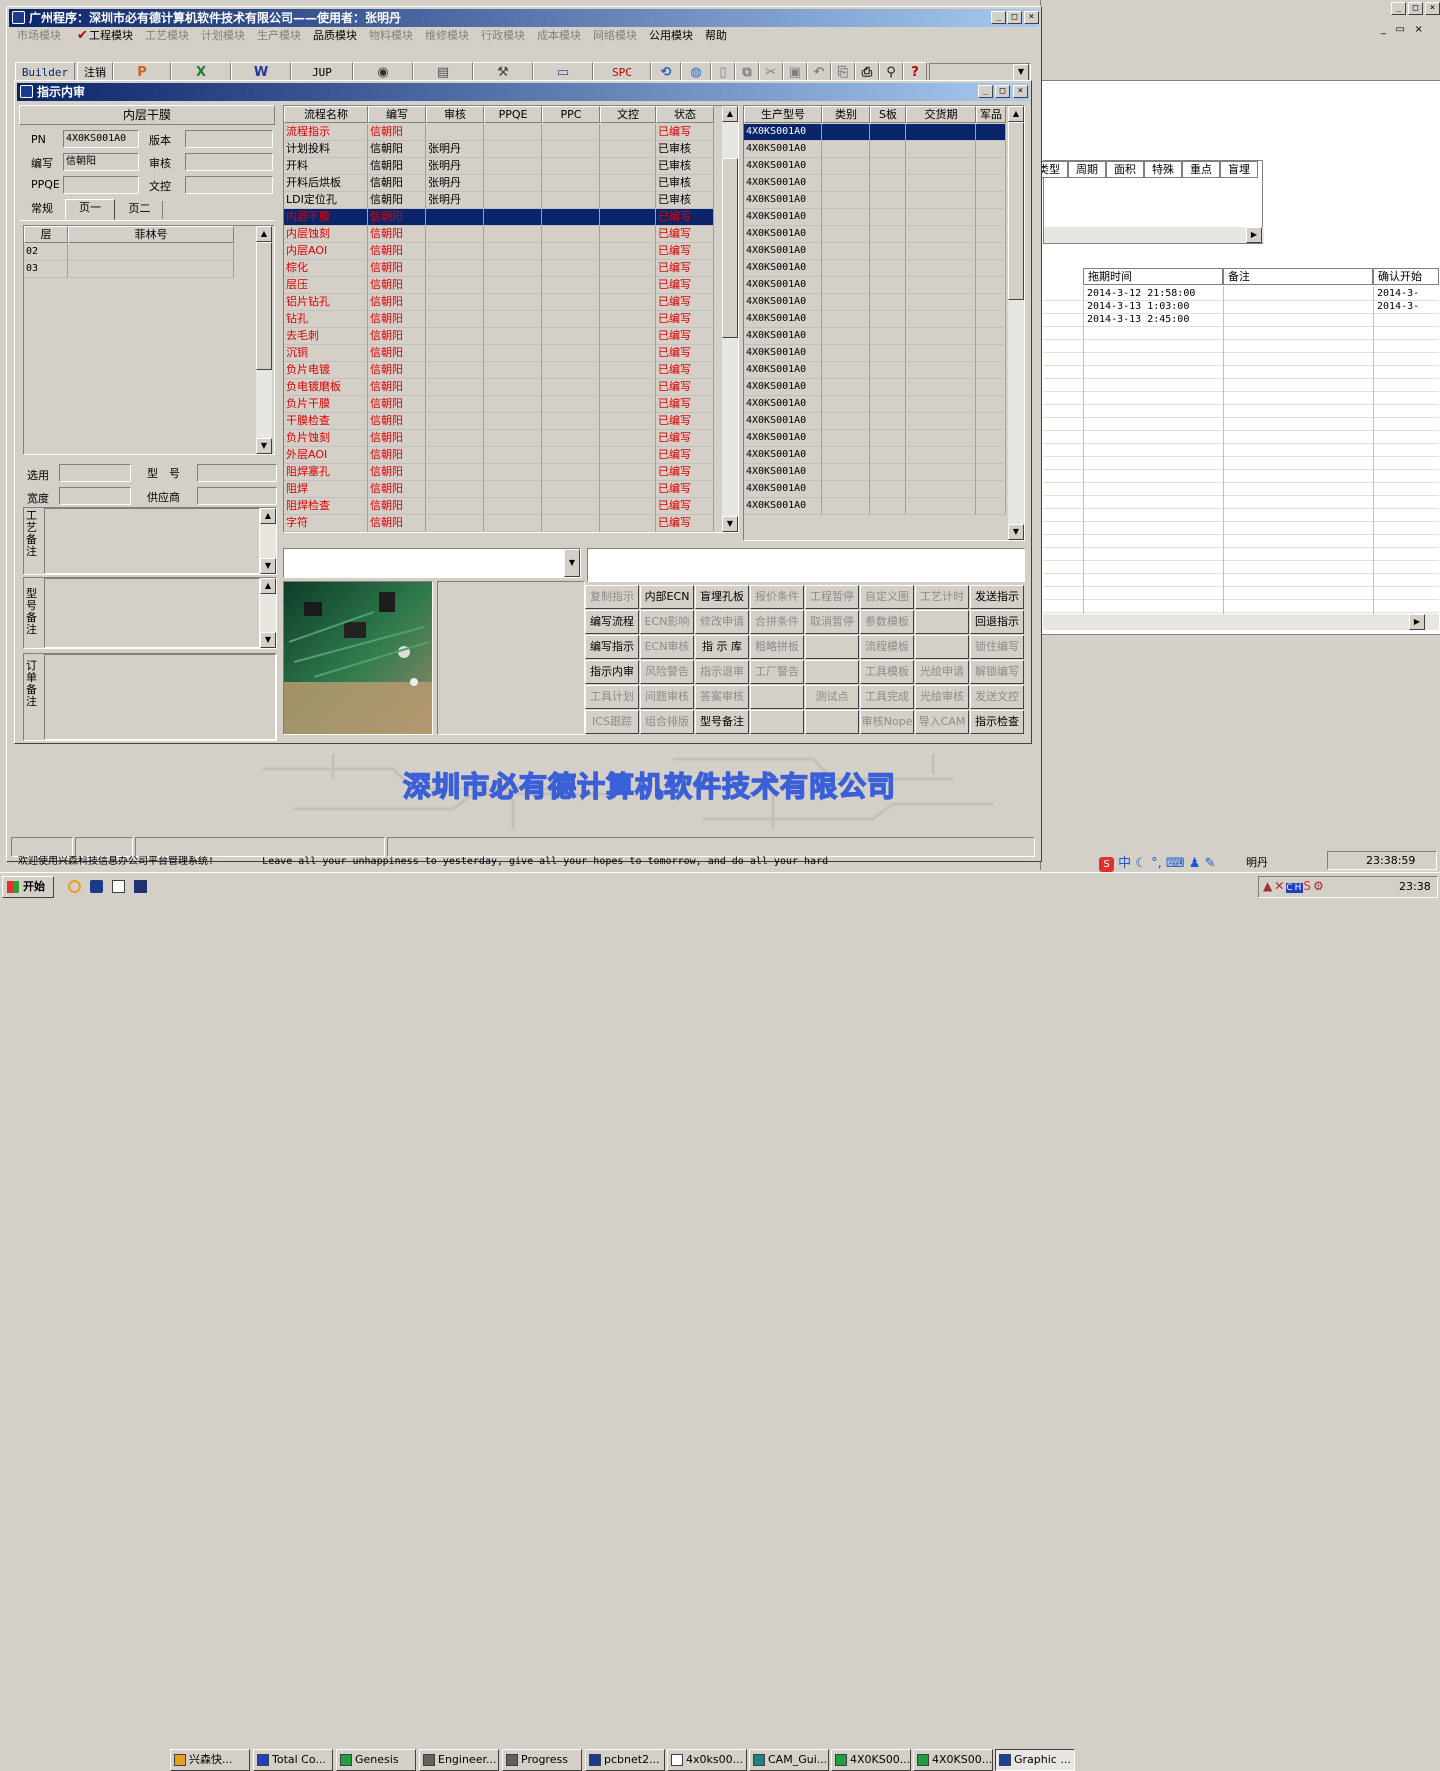 This screenshot has height=1771, width=1440. I want to click on flow-row: 去毛刺 信朝阳 已编写, so click(499, 336).